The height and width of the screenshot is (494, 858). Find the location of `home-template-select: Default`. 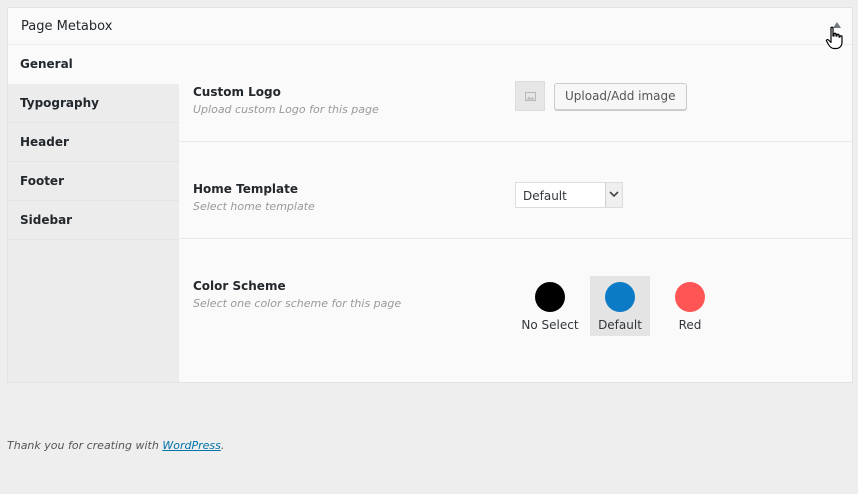

home-template-select: Default is located at coordinates (569, 195).